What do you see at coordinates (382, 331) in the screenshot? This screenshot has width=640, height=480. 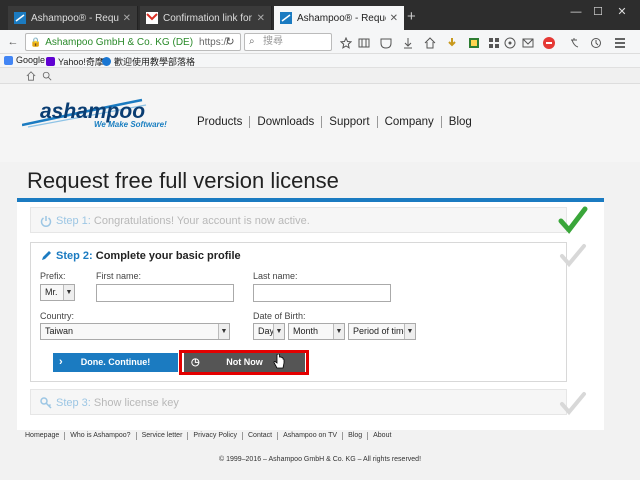 I see `dob-period-select: Period of time ▼` at bounding box center [382, 331].